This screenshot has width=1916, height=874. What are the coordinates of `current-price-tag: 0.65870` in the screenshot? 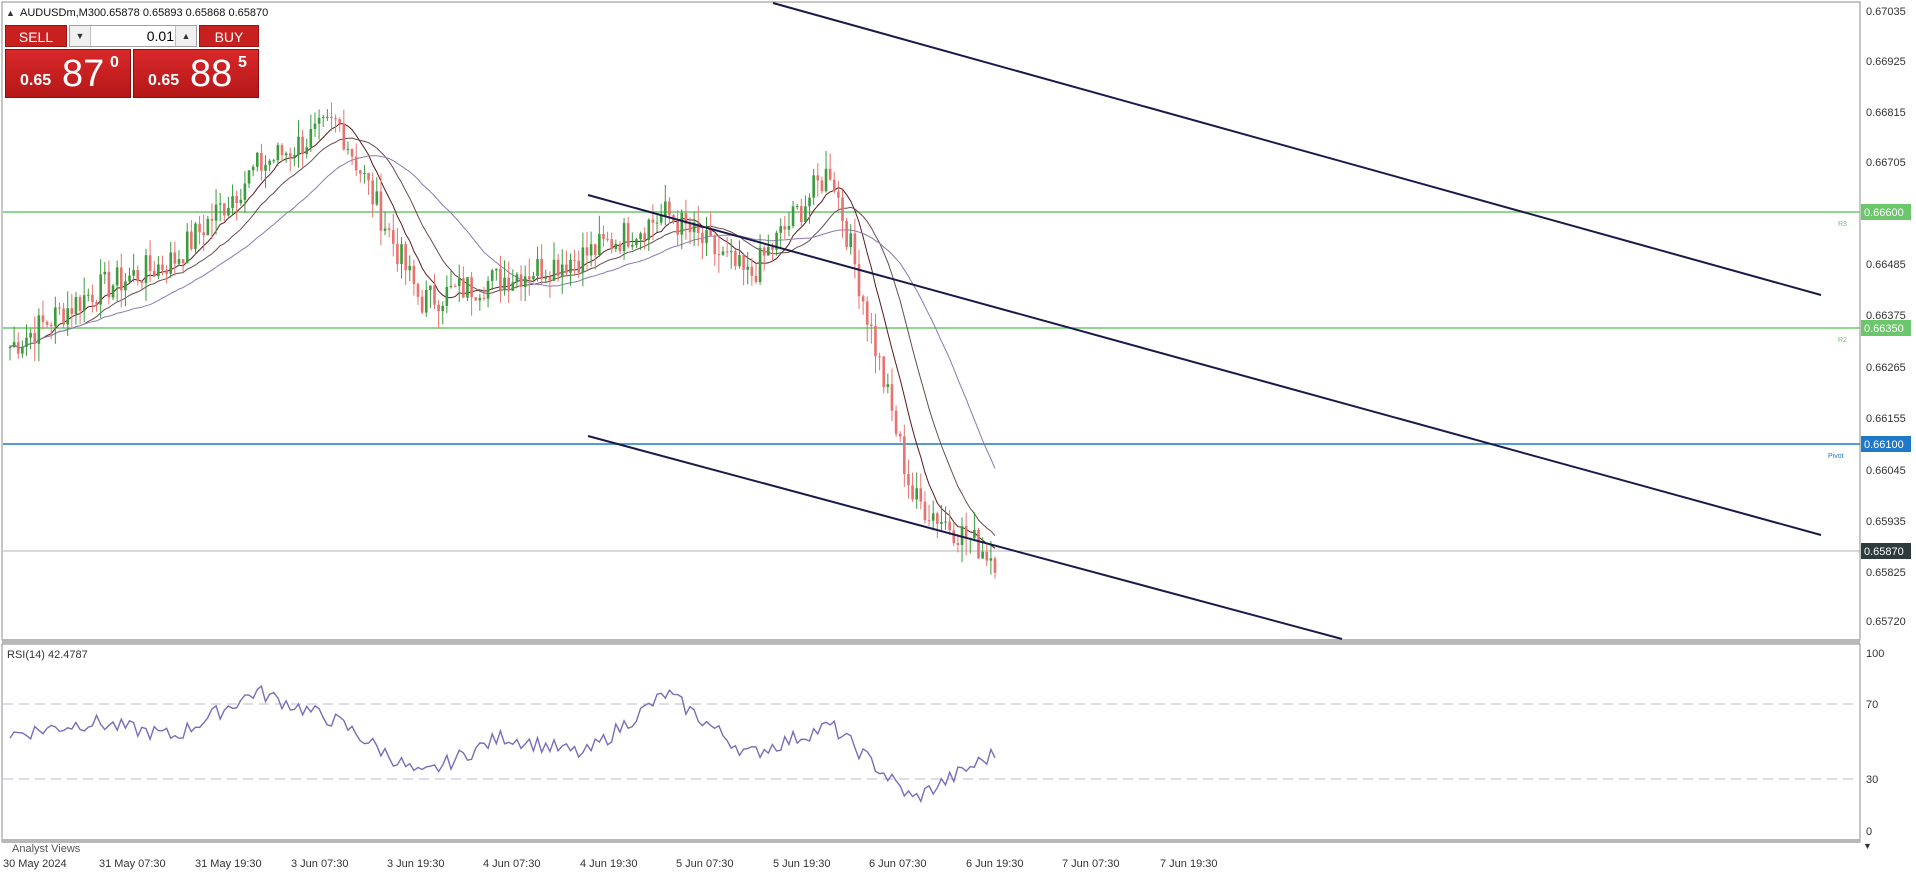 It's located at (1886, 551).